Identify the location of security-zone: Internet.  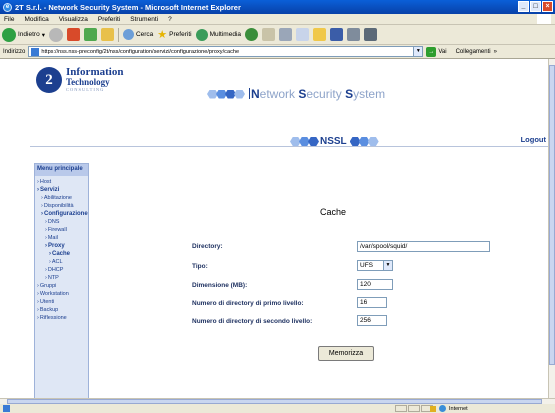
(449, 408).